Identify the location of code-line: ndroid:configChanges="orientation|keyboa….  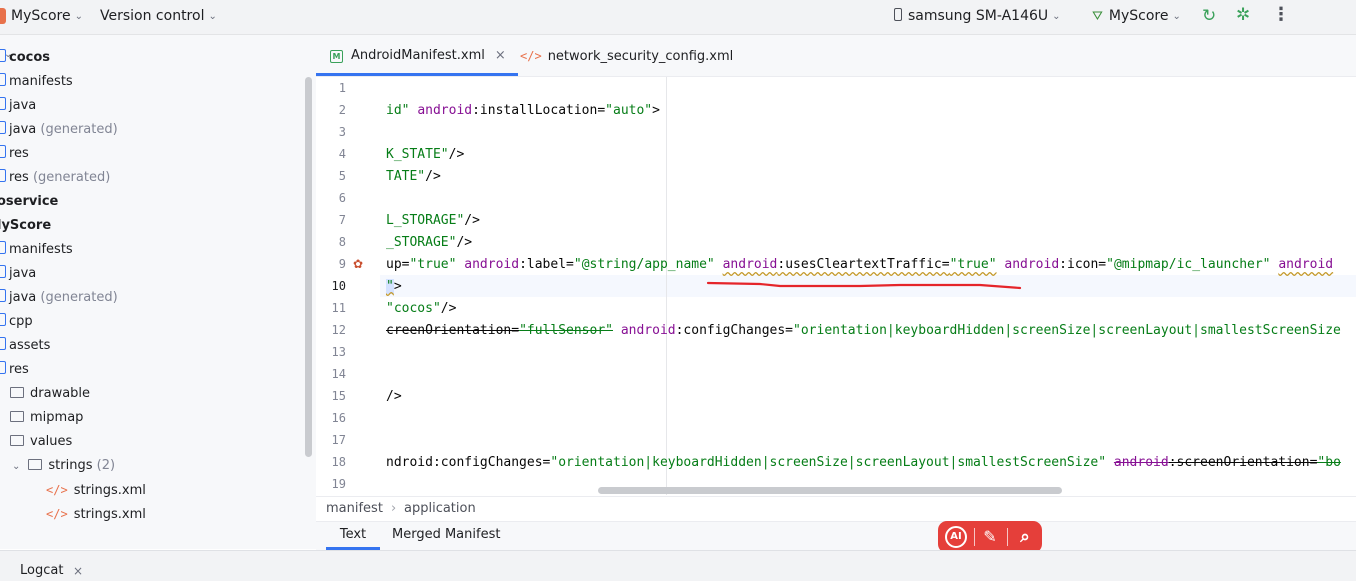
(863, 463).